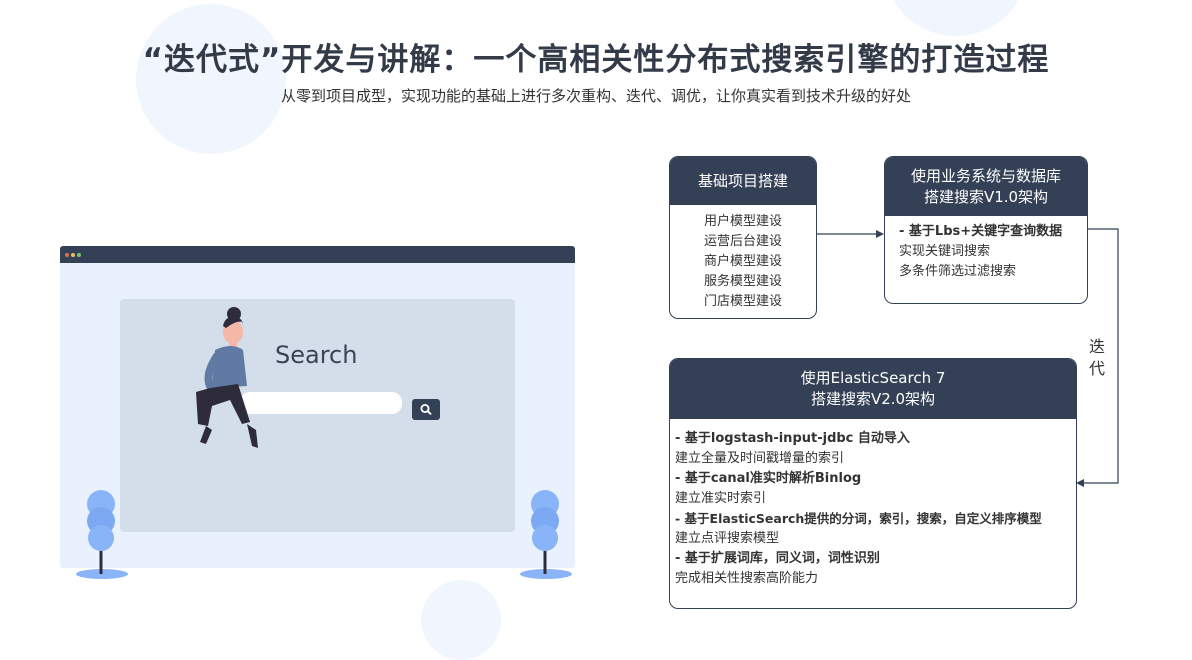 This screenshot has height=660, width=1192. Describe the element at coordinates (102, 534) in the screenshot. I see `tree-illustration-left` at that location.